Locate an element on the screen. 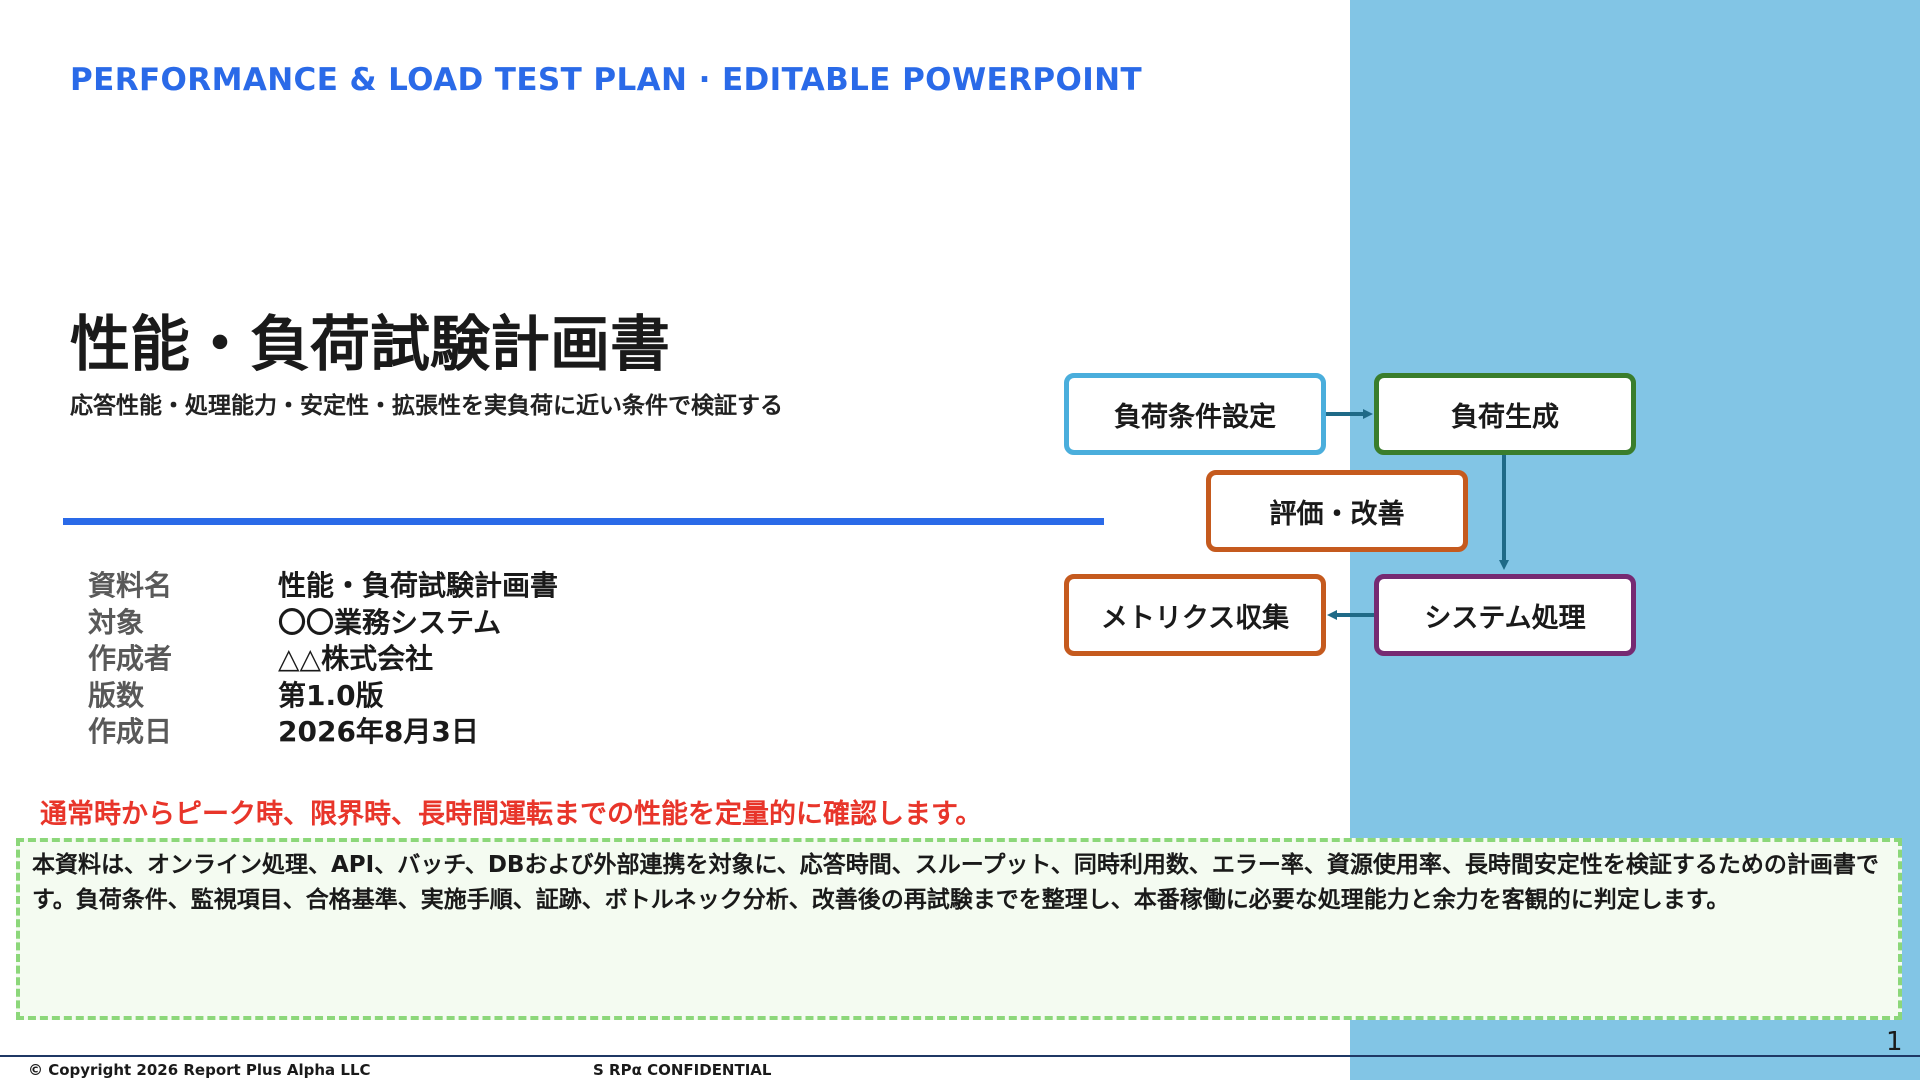 This screenshot has width=1920, height=1080. meta-value: 2026年8月3日 is located at coordinates (378, 732).